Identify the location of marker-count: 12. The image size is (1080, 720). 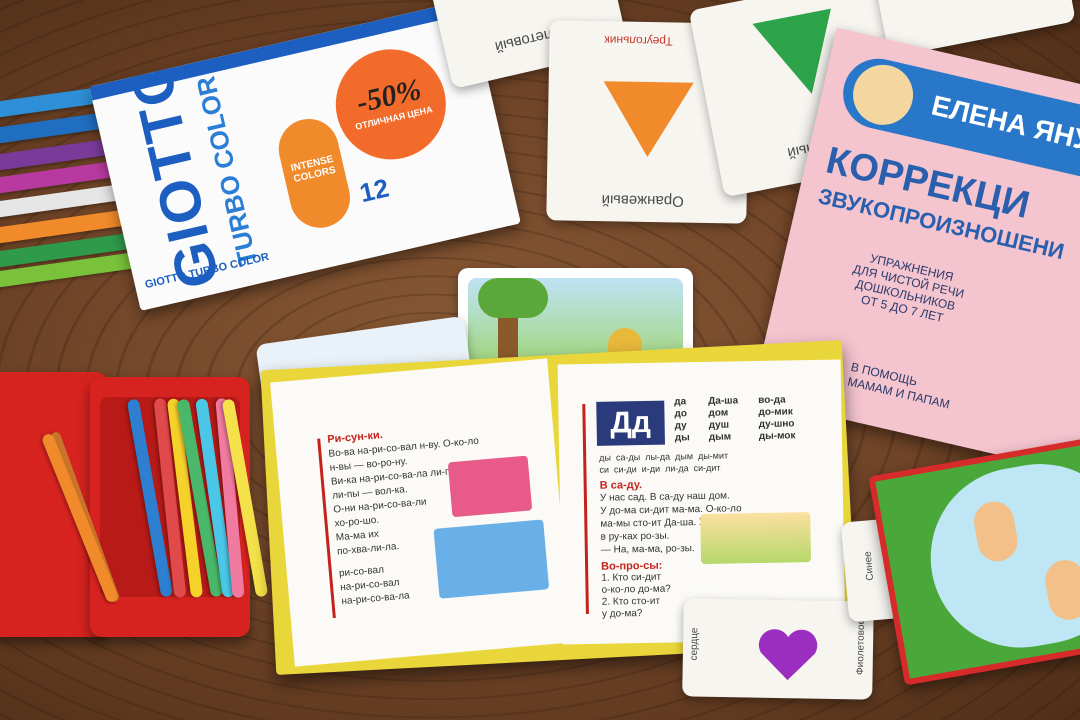
(374, 190).